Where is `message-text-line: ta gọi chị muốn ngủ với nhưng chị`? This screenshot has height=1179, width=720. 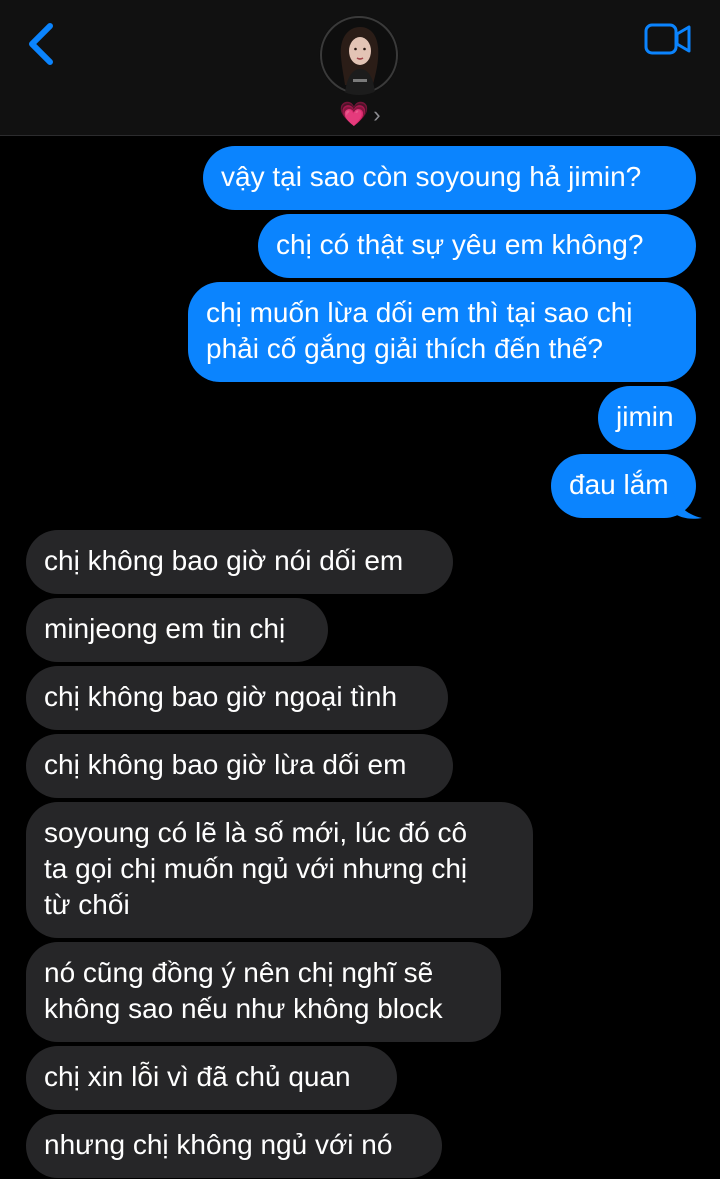
message-text-line: ta gọi chị muốn ngủ với nhưng chị is located at coordinates (256, 868).